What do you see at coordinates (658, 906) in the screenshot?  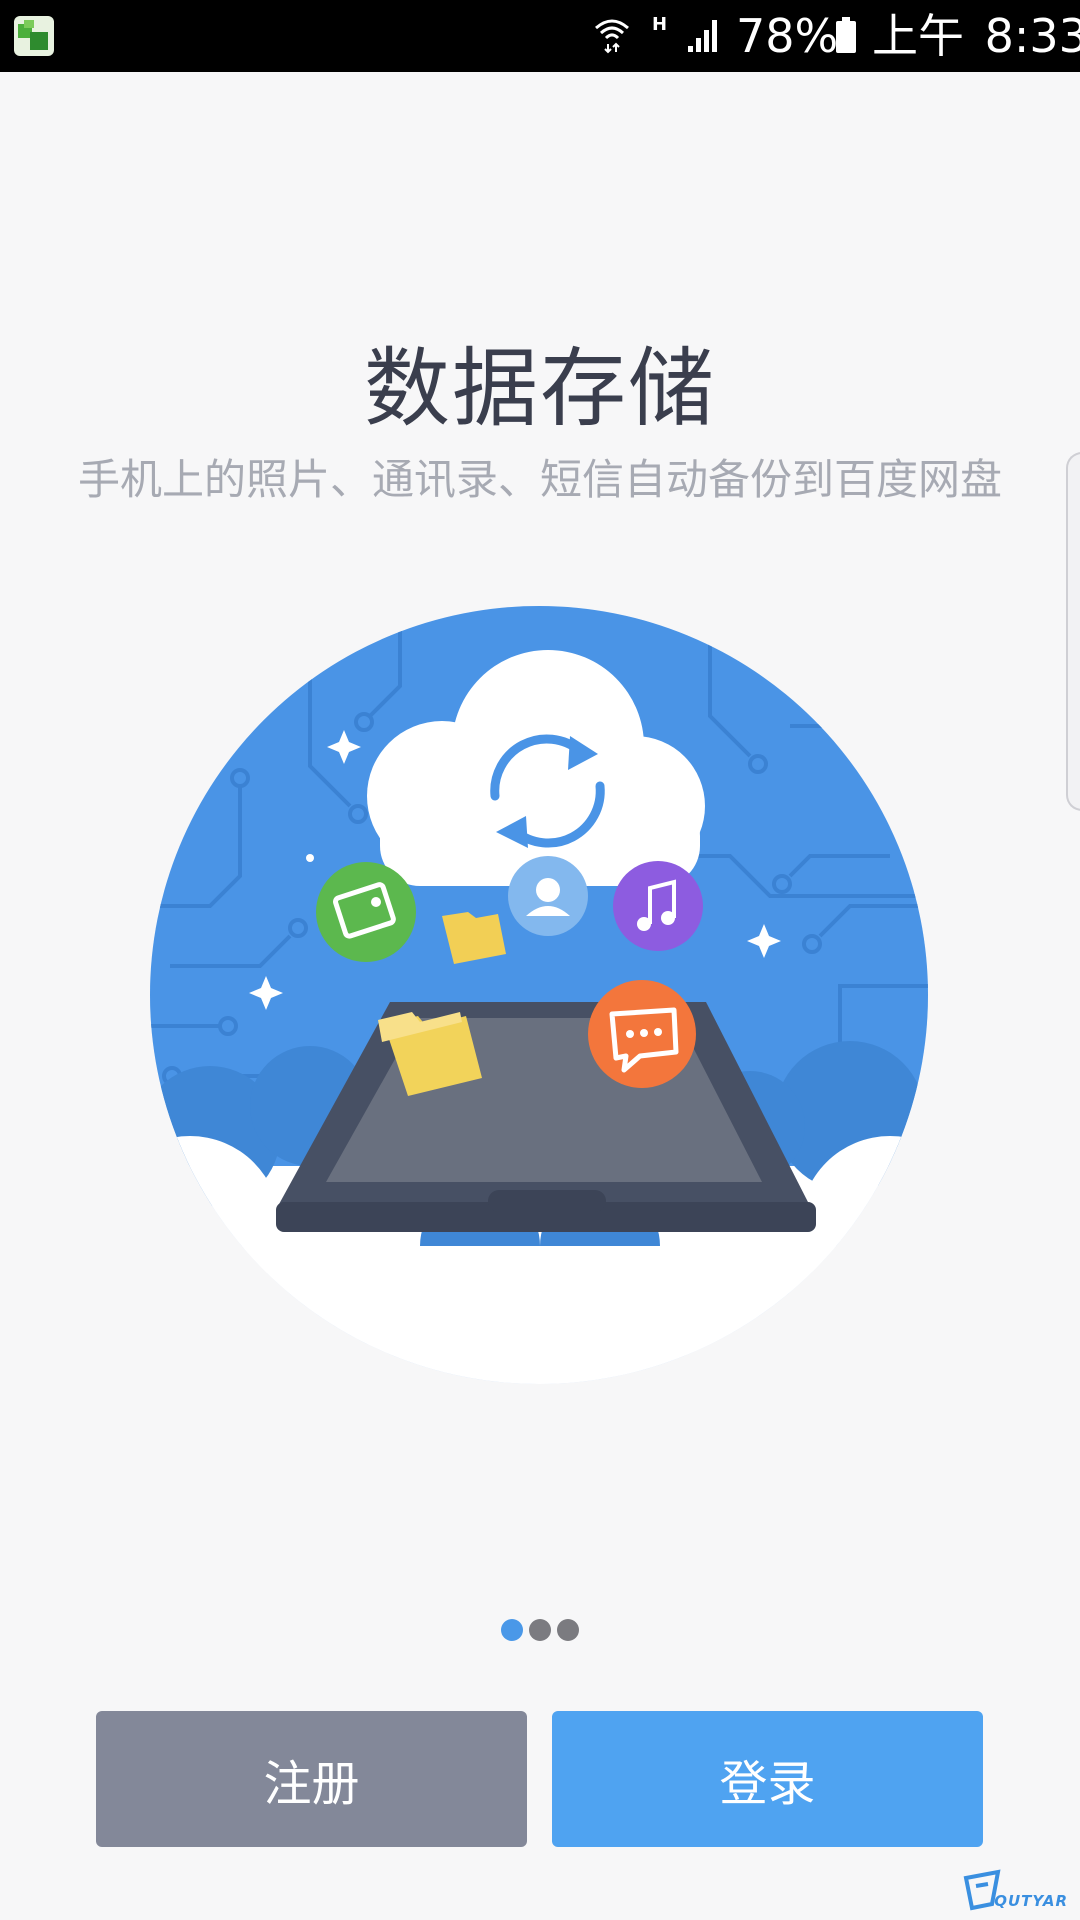 I see `music-icon` at bounding box center [658, 906].